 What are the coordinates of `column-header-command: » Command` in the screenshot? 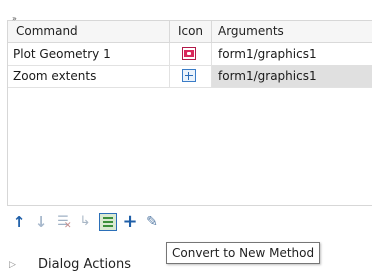 It's located at (89, 28).